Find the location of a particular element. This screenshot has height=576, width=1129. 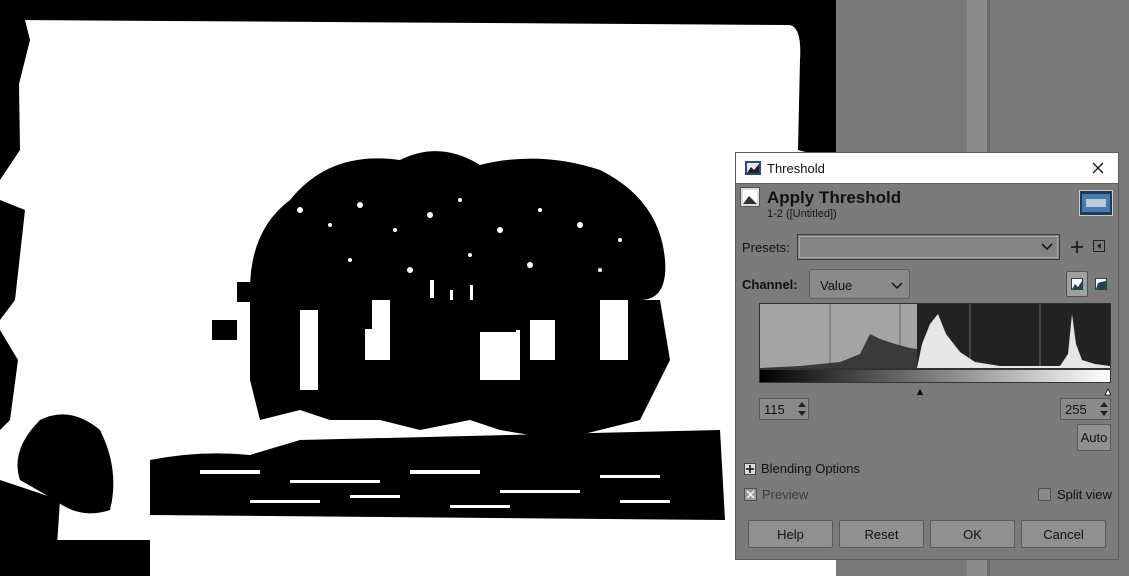

expand-plus-icon is located at coordinates (750, 468).